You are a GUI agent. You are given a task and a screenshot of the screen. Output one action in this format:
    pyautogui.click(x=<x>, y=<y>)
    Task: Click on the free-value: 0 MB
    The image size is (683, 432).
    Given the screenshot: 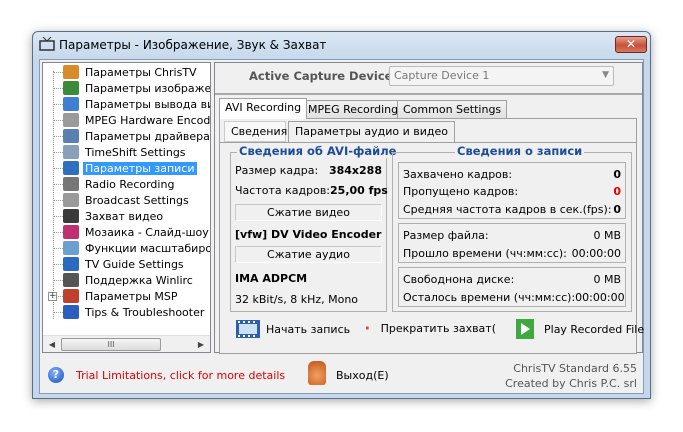 What is the action you would take?
    pyautogui.click(x=607, y=279)
    